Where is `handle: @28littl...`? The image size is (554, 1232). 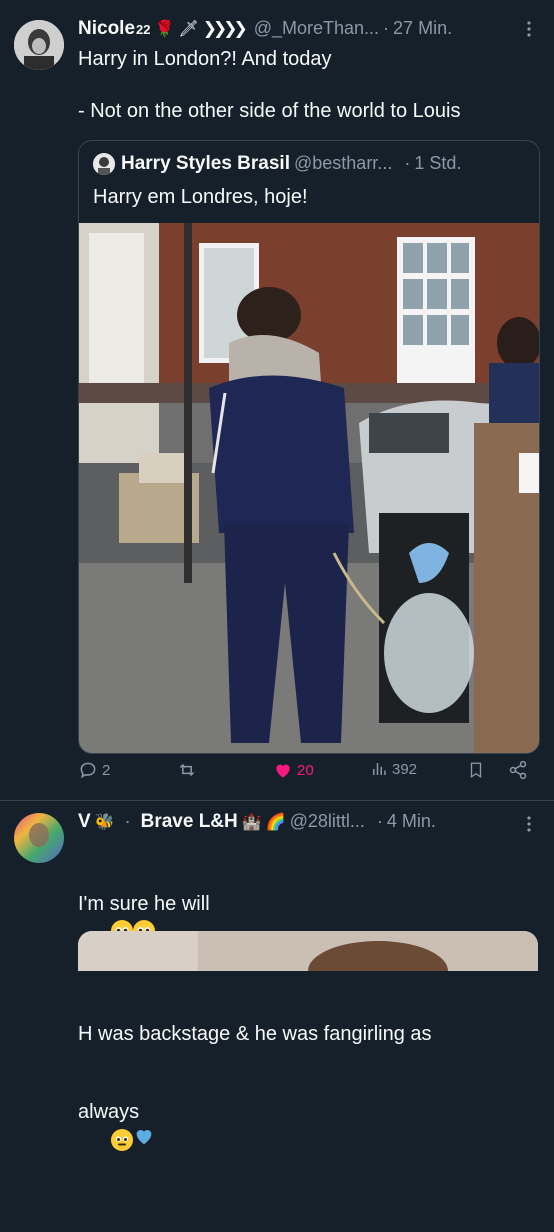
handle: @28littl... is located at coordinates (327, 821).